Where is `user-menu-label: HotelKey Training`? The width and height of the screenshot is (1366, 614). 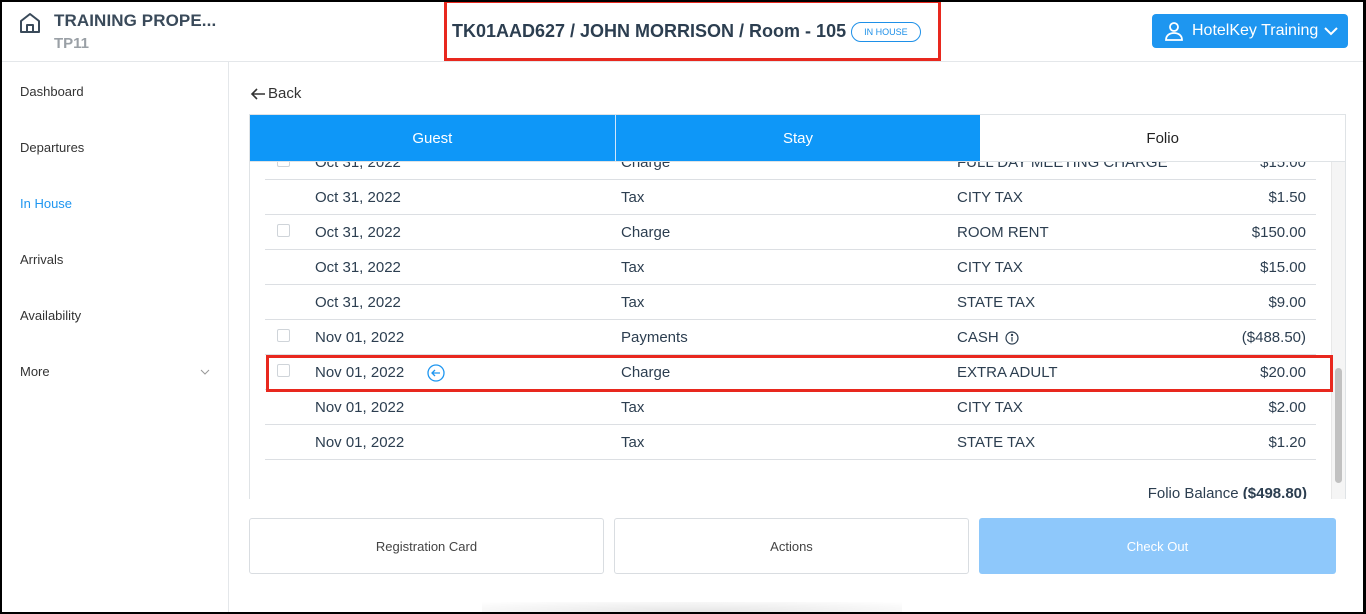
user-menu-label: HotelKey Training is located at coordinates (1255, 30).